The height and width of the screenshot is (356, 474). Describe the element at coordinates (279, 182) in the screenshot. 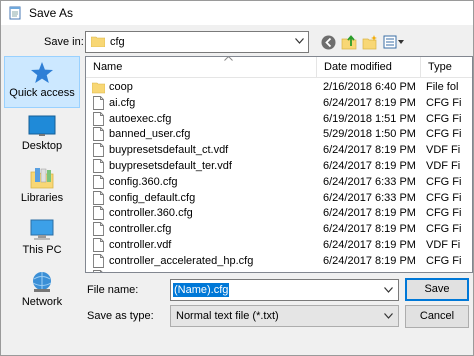

I see `file-row: config.360.cfg 6/24/2017 6:33 PM CFG Fi` at that location.